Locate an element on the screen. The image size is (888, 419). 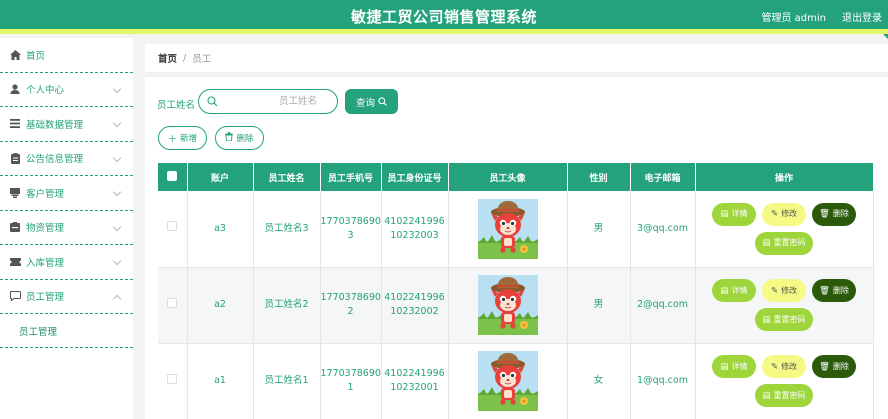
sidebar-item-base-data: 基础数据管理 is located at coordinates (66, 124).